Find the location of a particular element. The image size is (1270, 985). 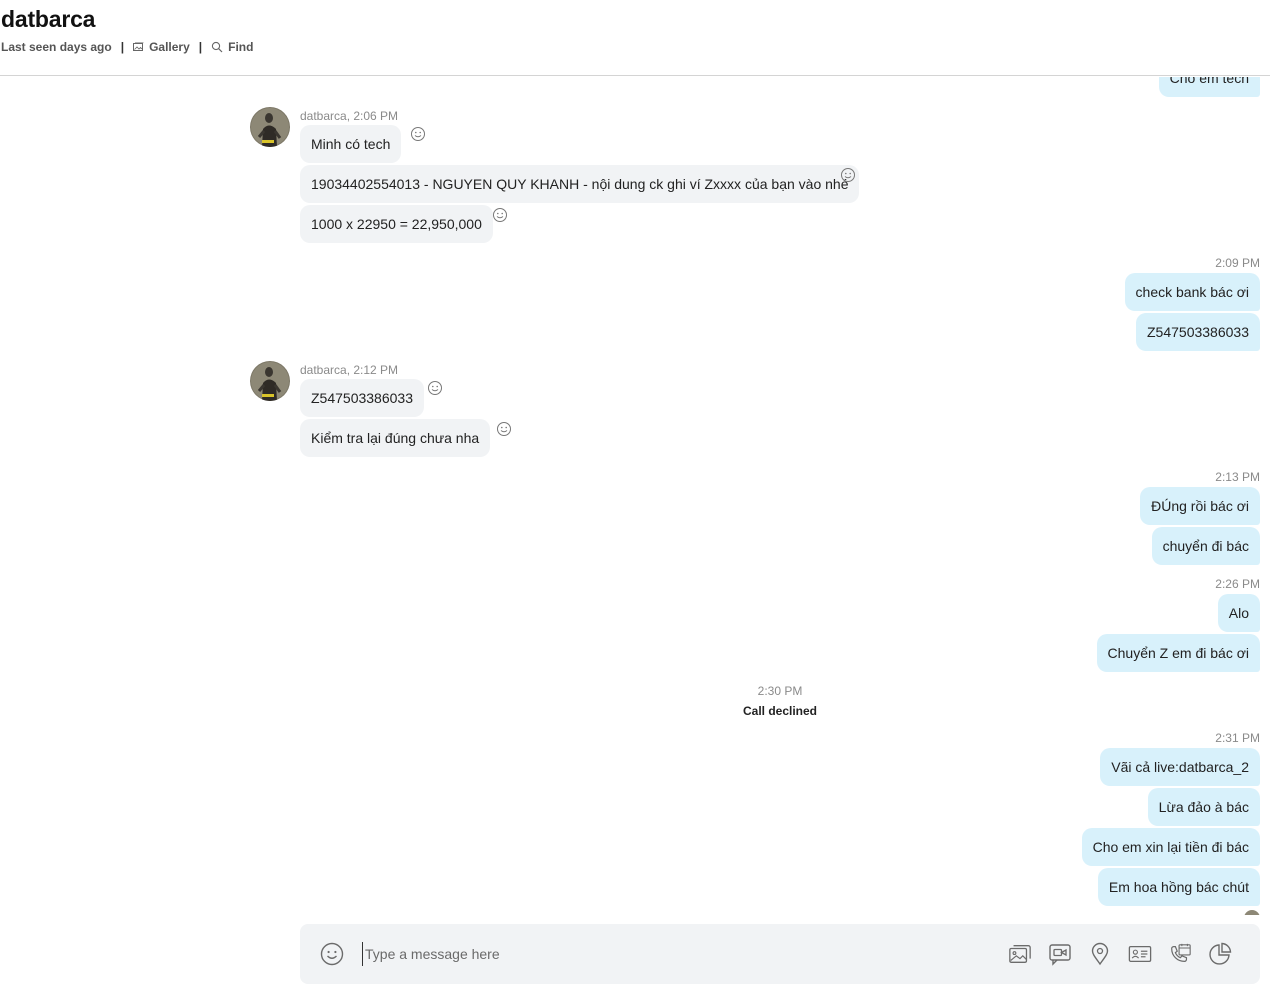

send-location-button is located at coordinates (1100, 954).